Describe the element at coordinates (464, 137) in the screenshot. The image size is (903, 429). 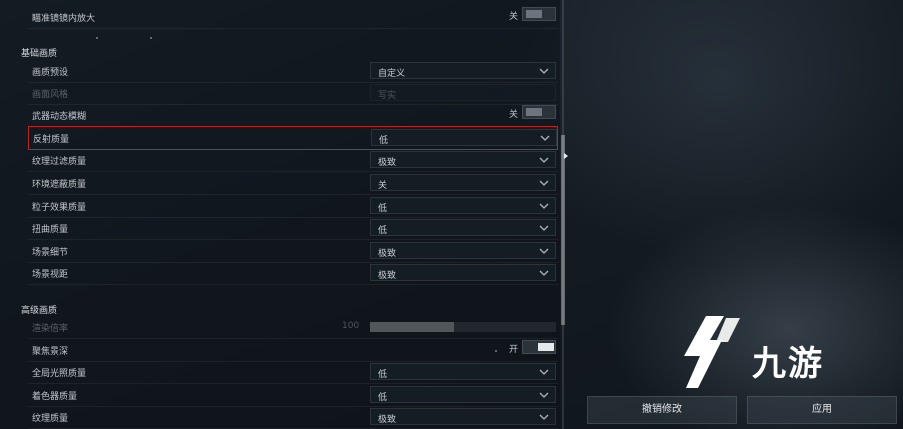
I see `reflection-dropdown: 低` at that location.